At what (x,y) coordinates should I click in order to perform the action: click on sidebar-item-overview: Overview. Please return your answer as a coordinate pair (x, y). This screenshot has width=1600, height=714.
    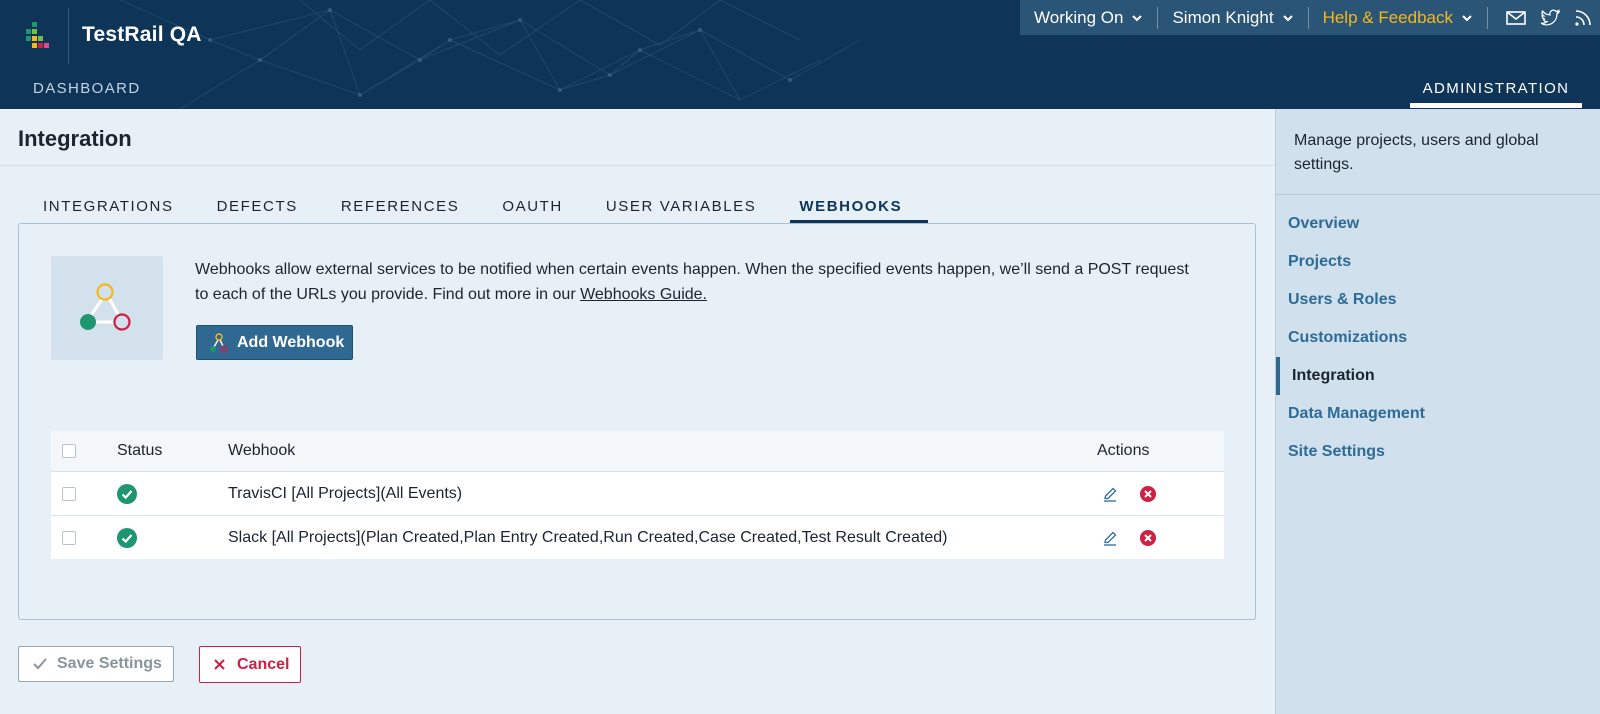
    Looking at the image, I should click on (1438, 224).